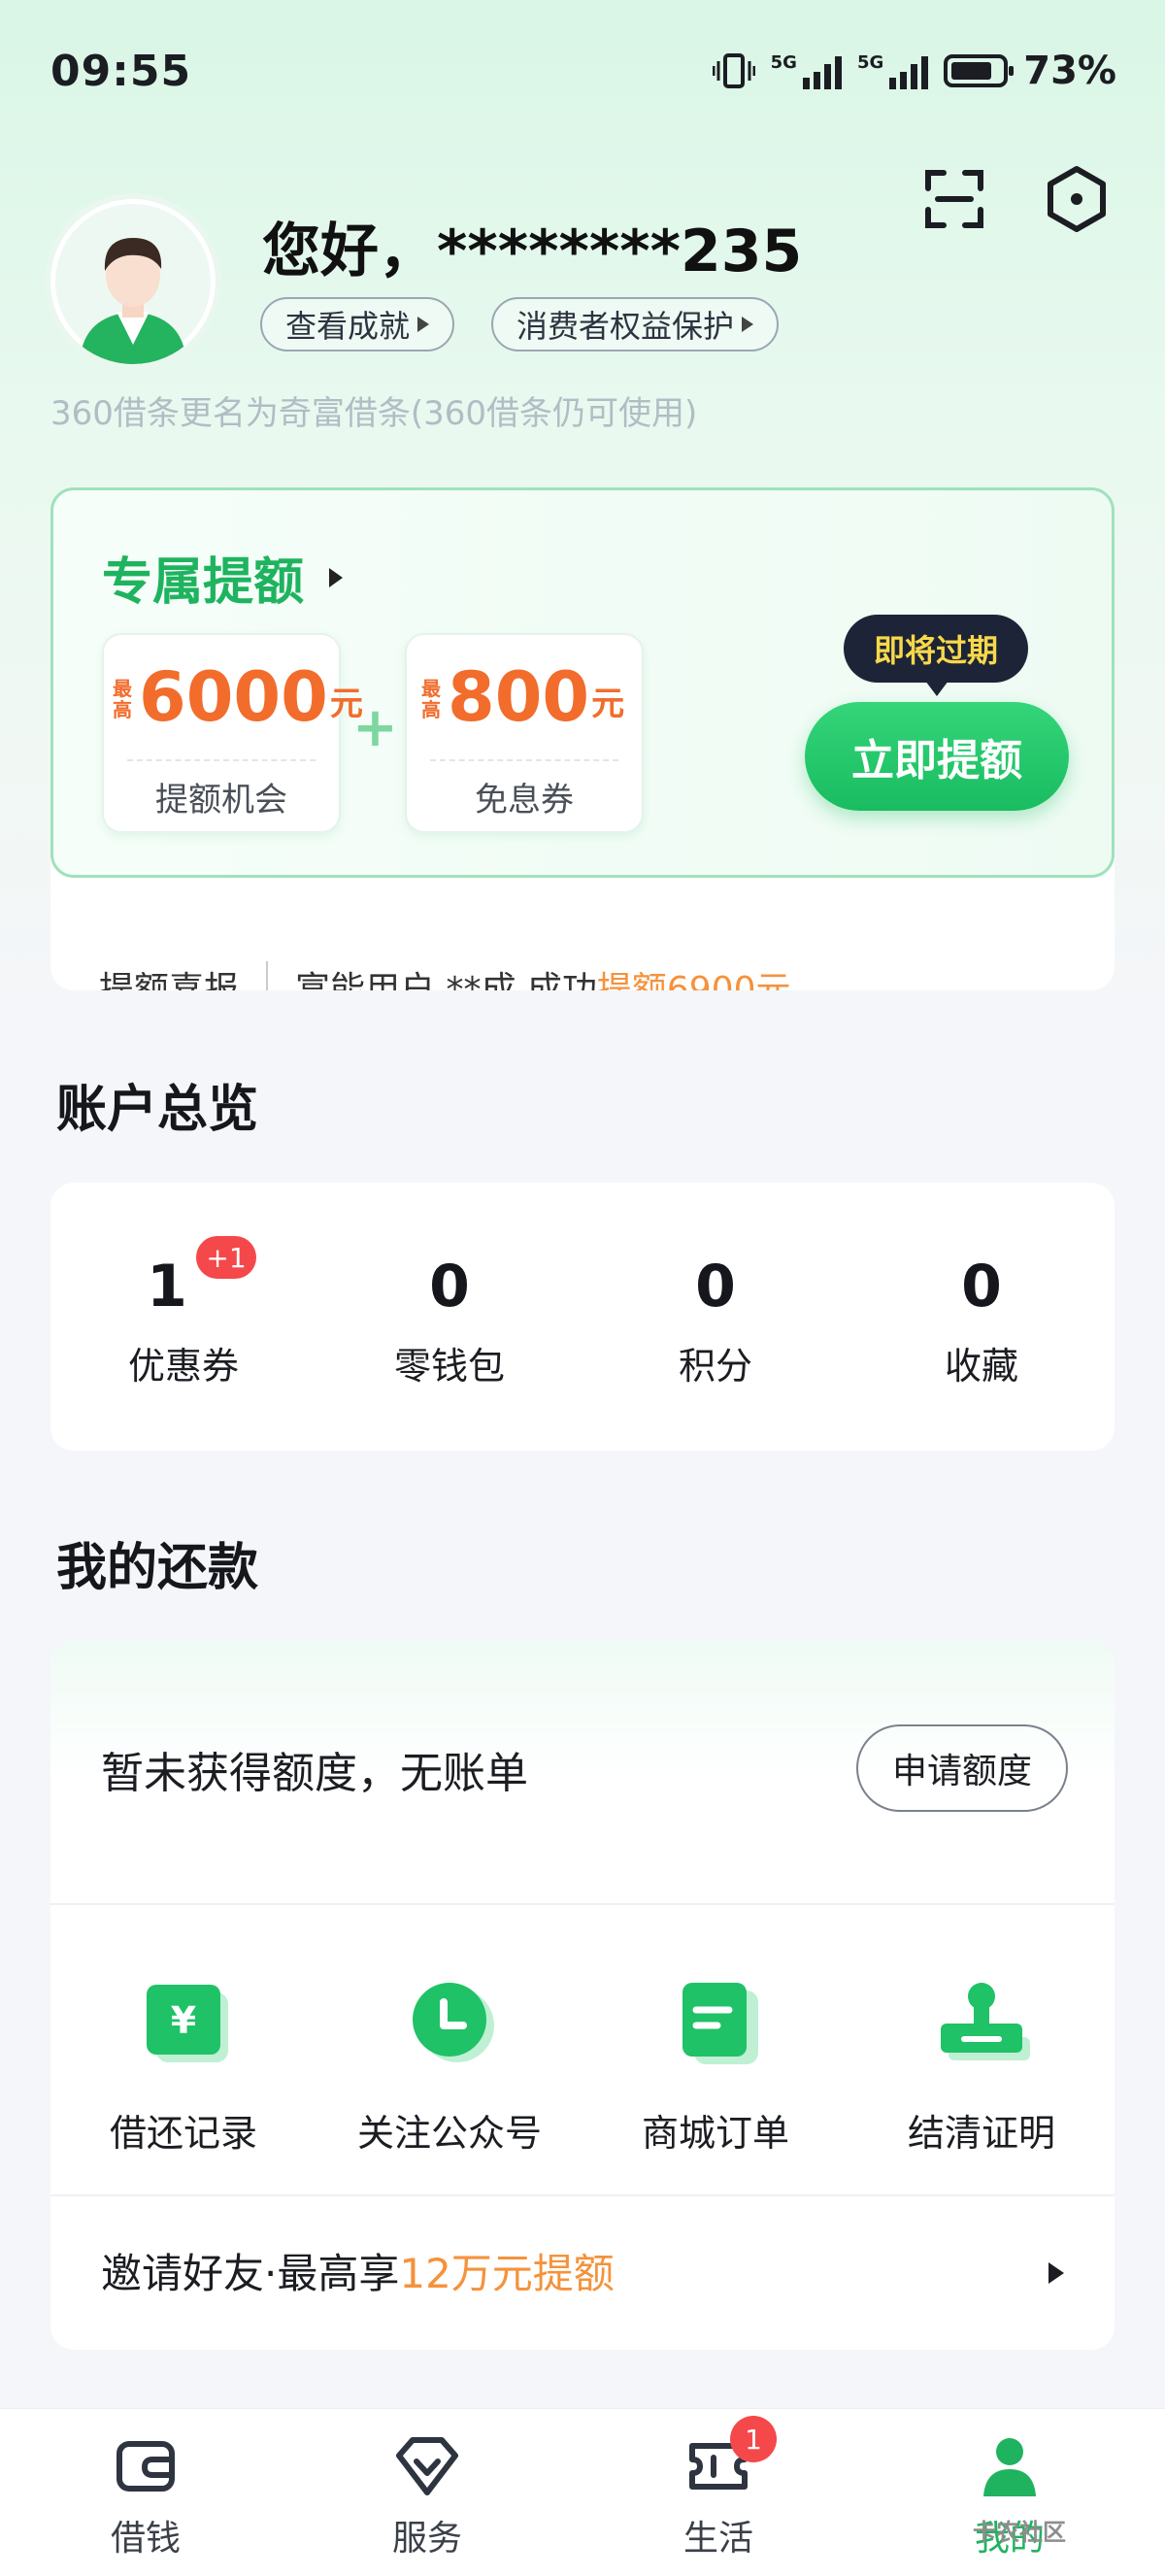 The width and height of the screenshot is (1165, 2576). I want to click on status-time: 09:55, so click(121, 72).